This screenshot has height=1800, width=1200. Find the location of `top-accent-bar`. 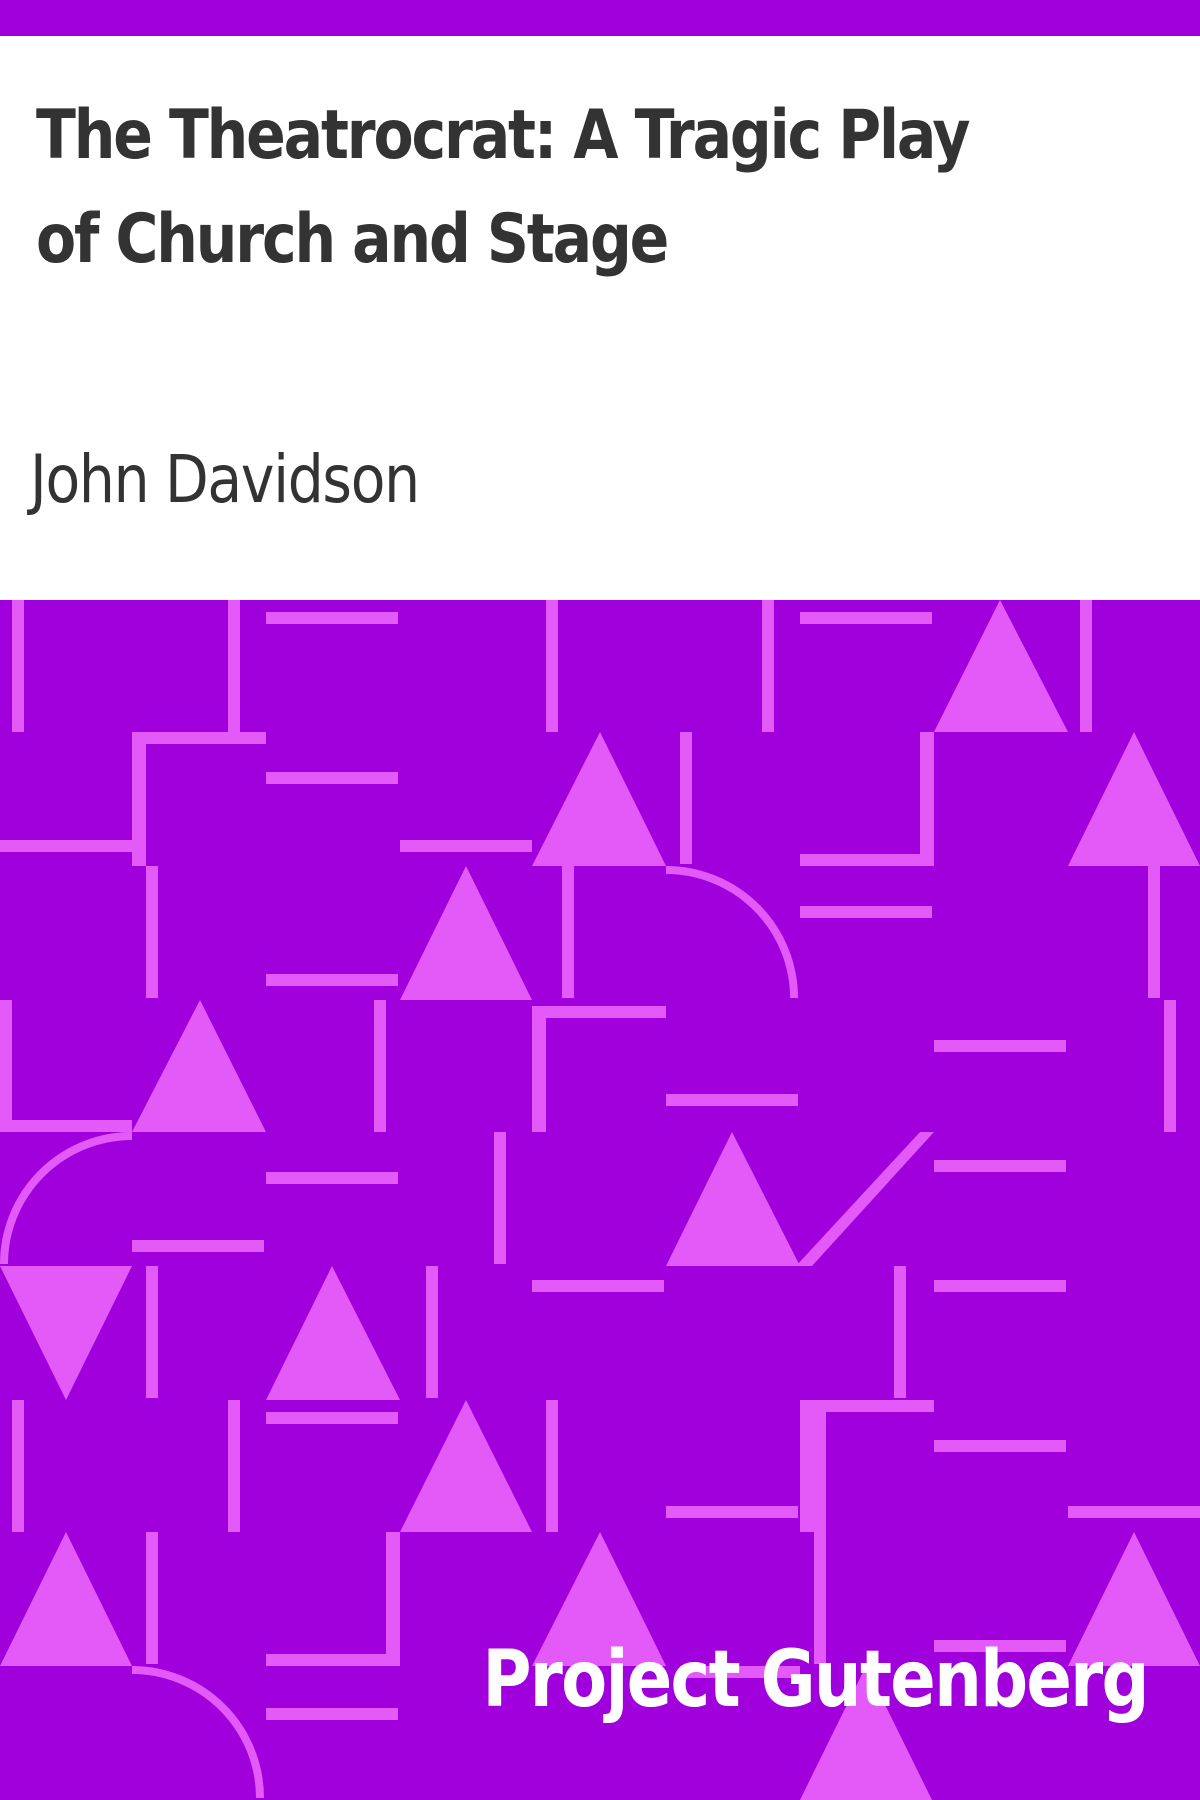

top-accent-bar is located at coordinates (600, 18).